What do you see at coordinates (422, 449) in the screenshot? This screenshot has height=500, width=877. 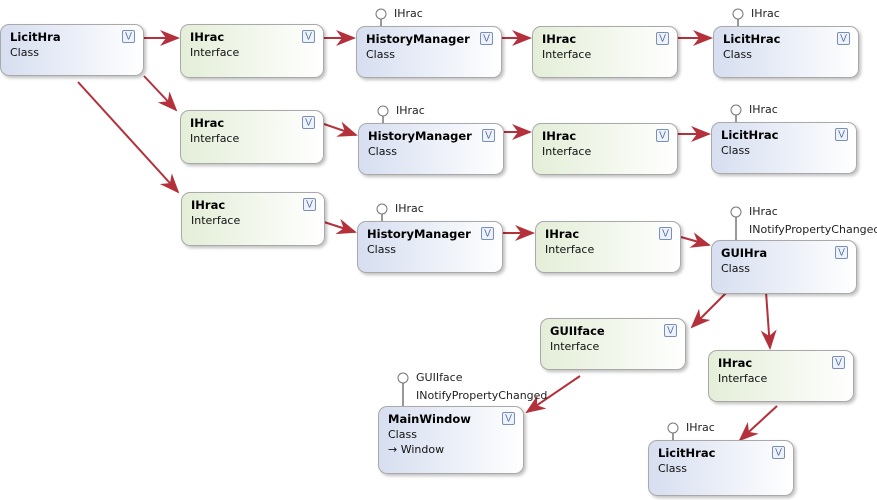 I see `base-type-name: Window` at bounding box center [422, 449].